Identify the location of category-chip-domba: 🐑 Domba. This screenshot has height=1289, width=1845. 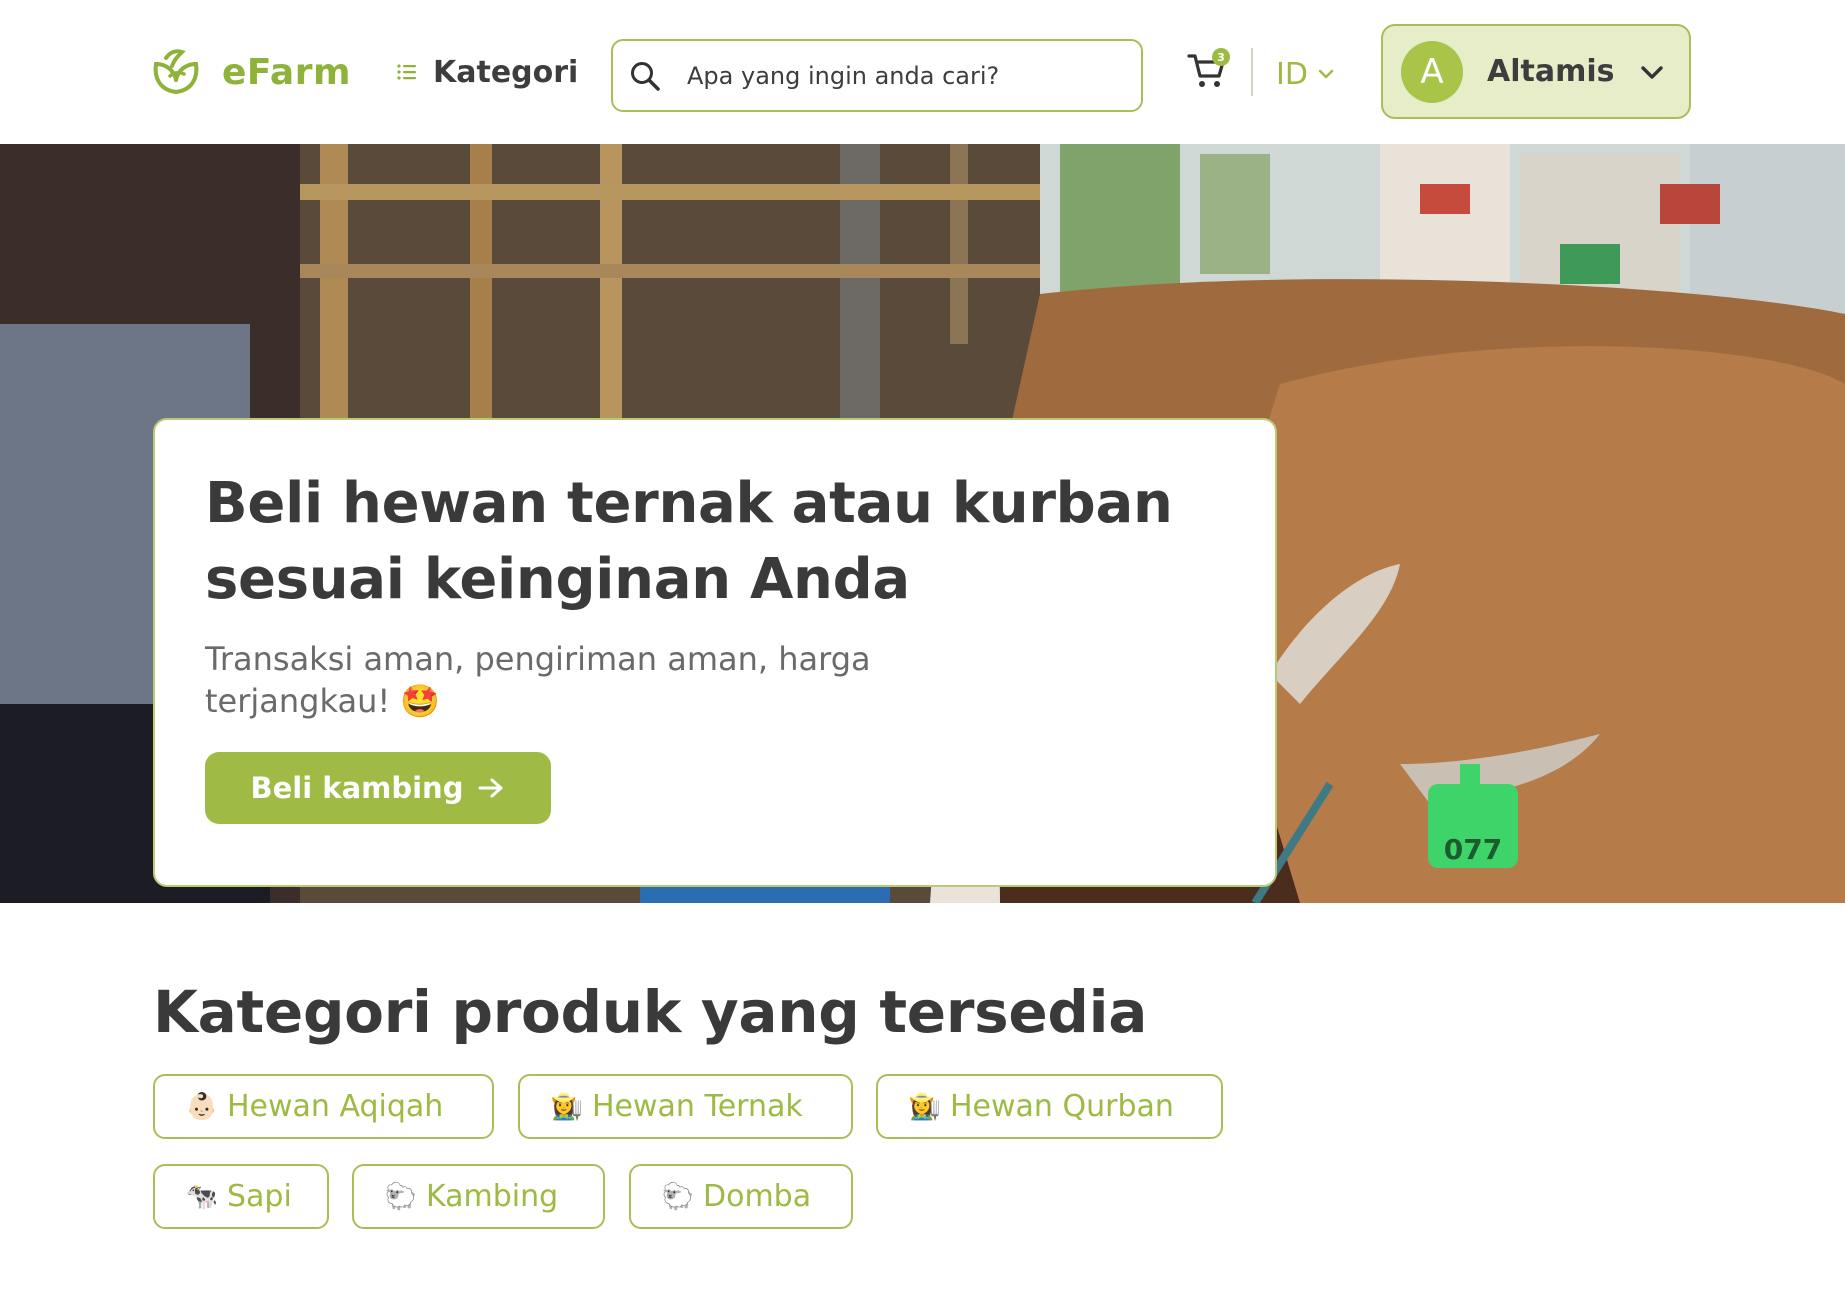
(741, 1196).